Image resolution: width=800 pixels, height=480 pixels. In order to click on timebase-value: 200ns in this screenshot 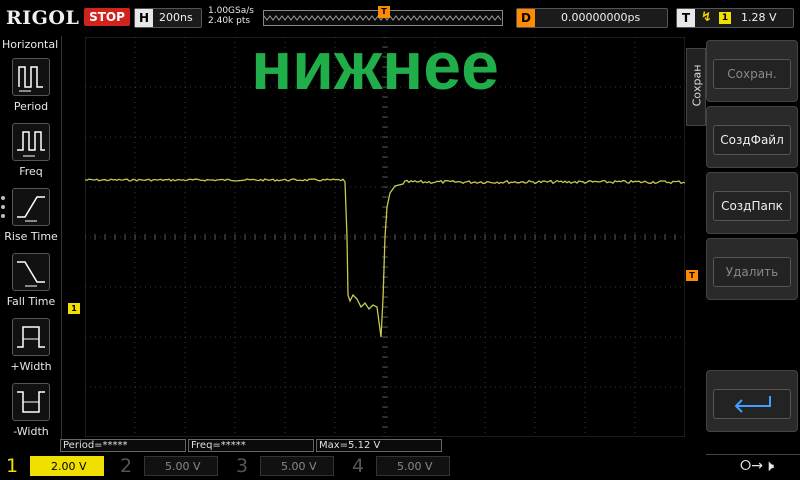, I will do `click(176, 17)`.